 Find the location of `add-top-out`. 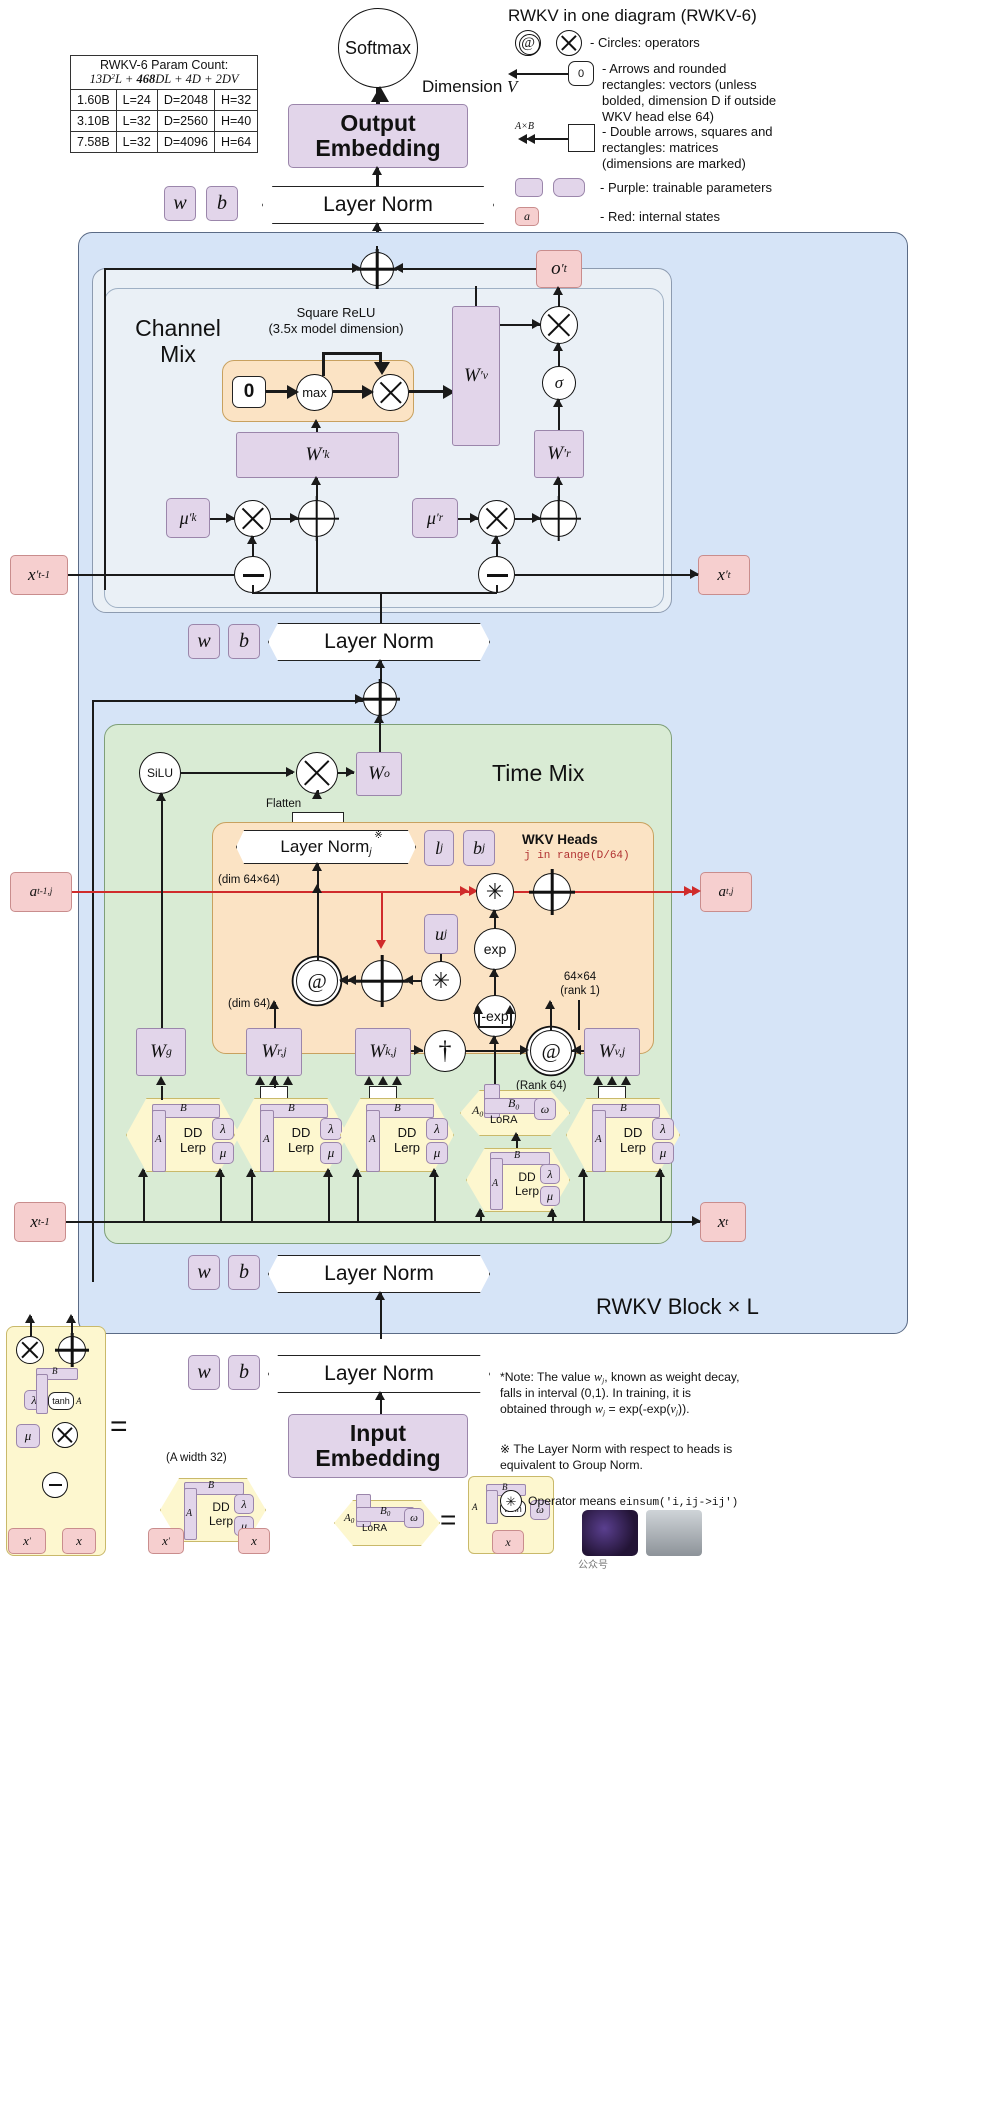

add-top-out is located at coordinates (377, 250).